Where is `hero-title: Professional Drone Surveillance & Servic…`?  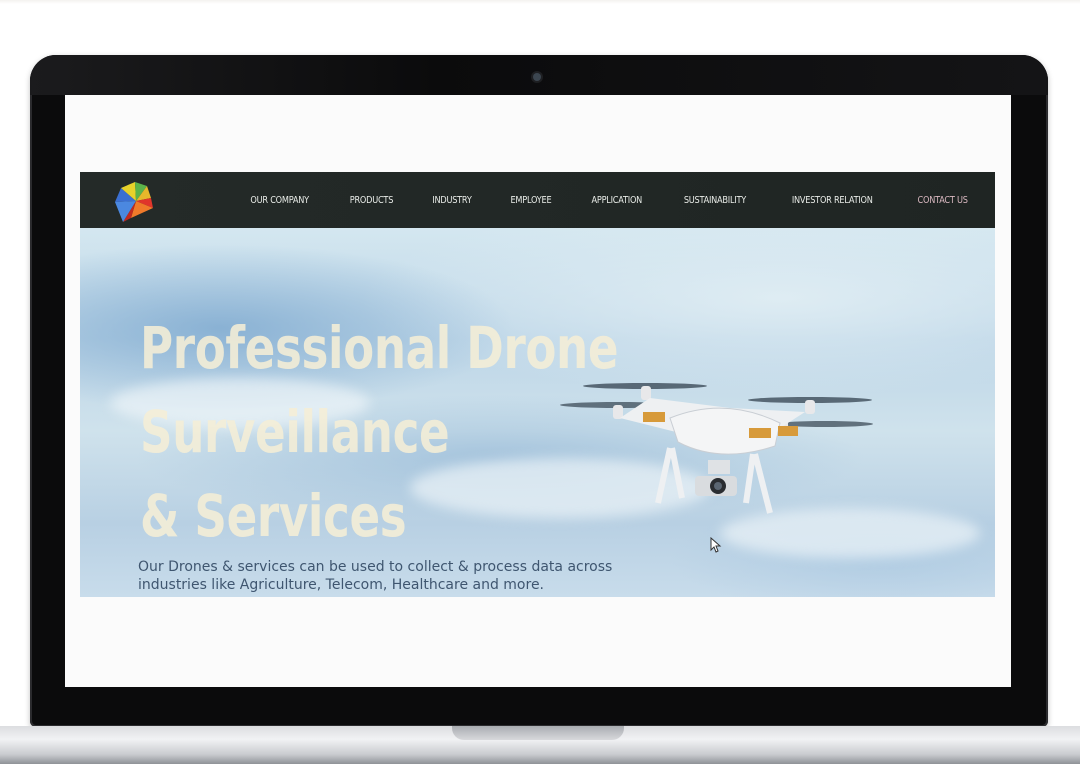
hero-title: Professional Drone Surveillance & Servic… is located at coordinates (379, 432).